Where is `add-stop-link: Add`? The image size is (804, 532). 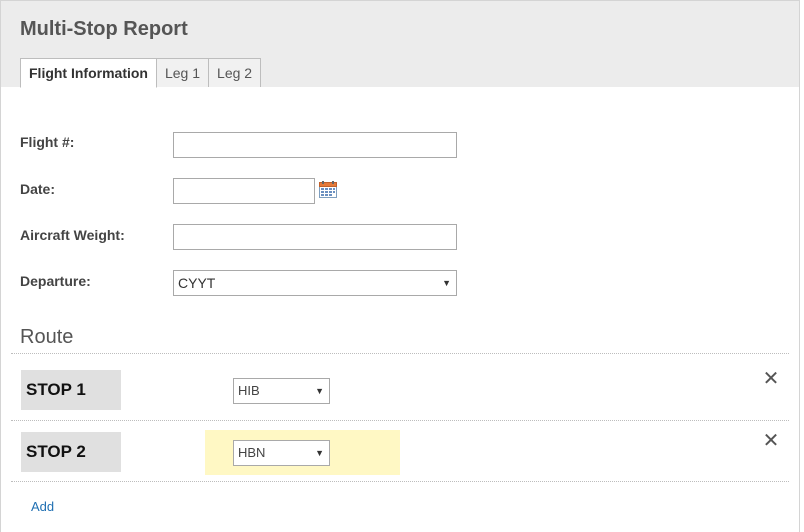 add-stop-link: Add is located at coordinates (42, 506).